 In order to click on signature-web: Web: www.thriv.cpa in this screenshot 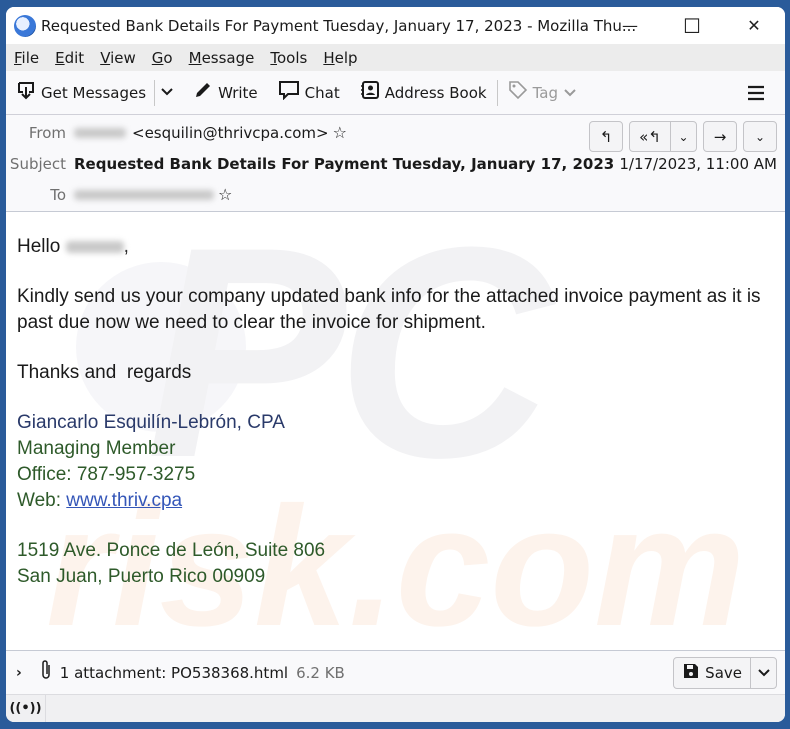, I will do `click(395, 501)`.